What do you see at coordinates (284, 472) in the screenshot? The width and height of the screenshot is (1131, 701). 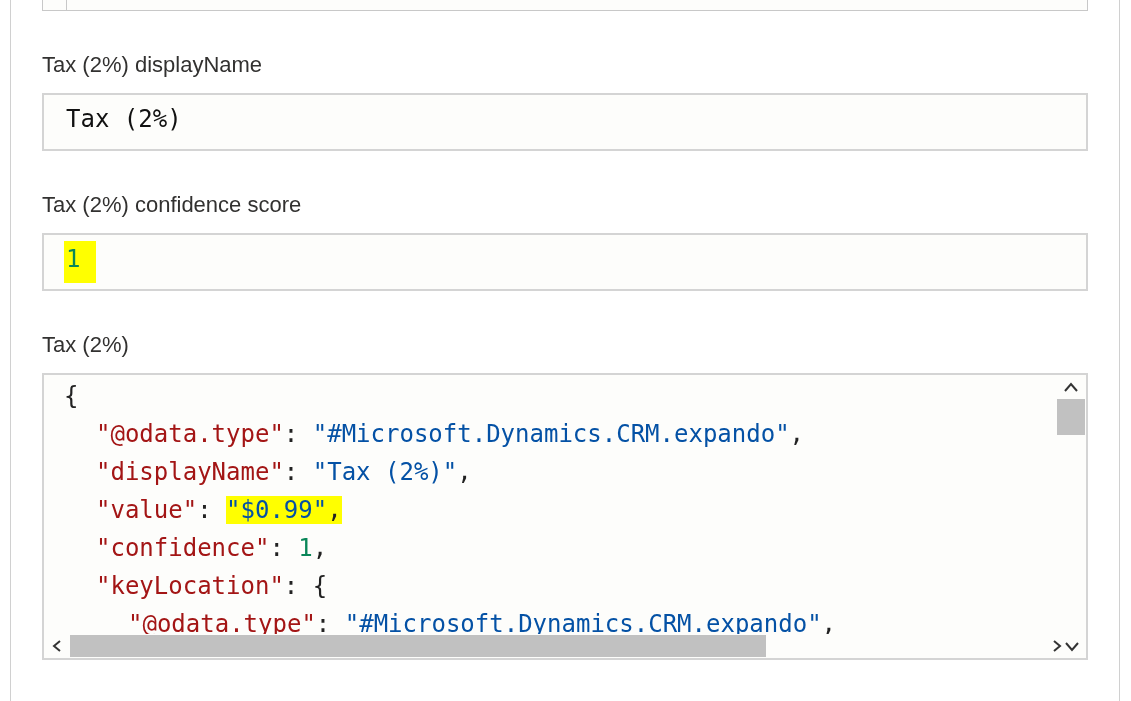 I see `code-line: "displayName": "Tax (2%)",` at bounding box center [284, 472].